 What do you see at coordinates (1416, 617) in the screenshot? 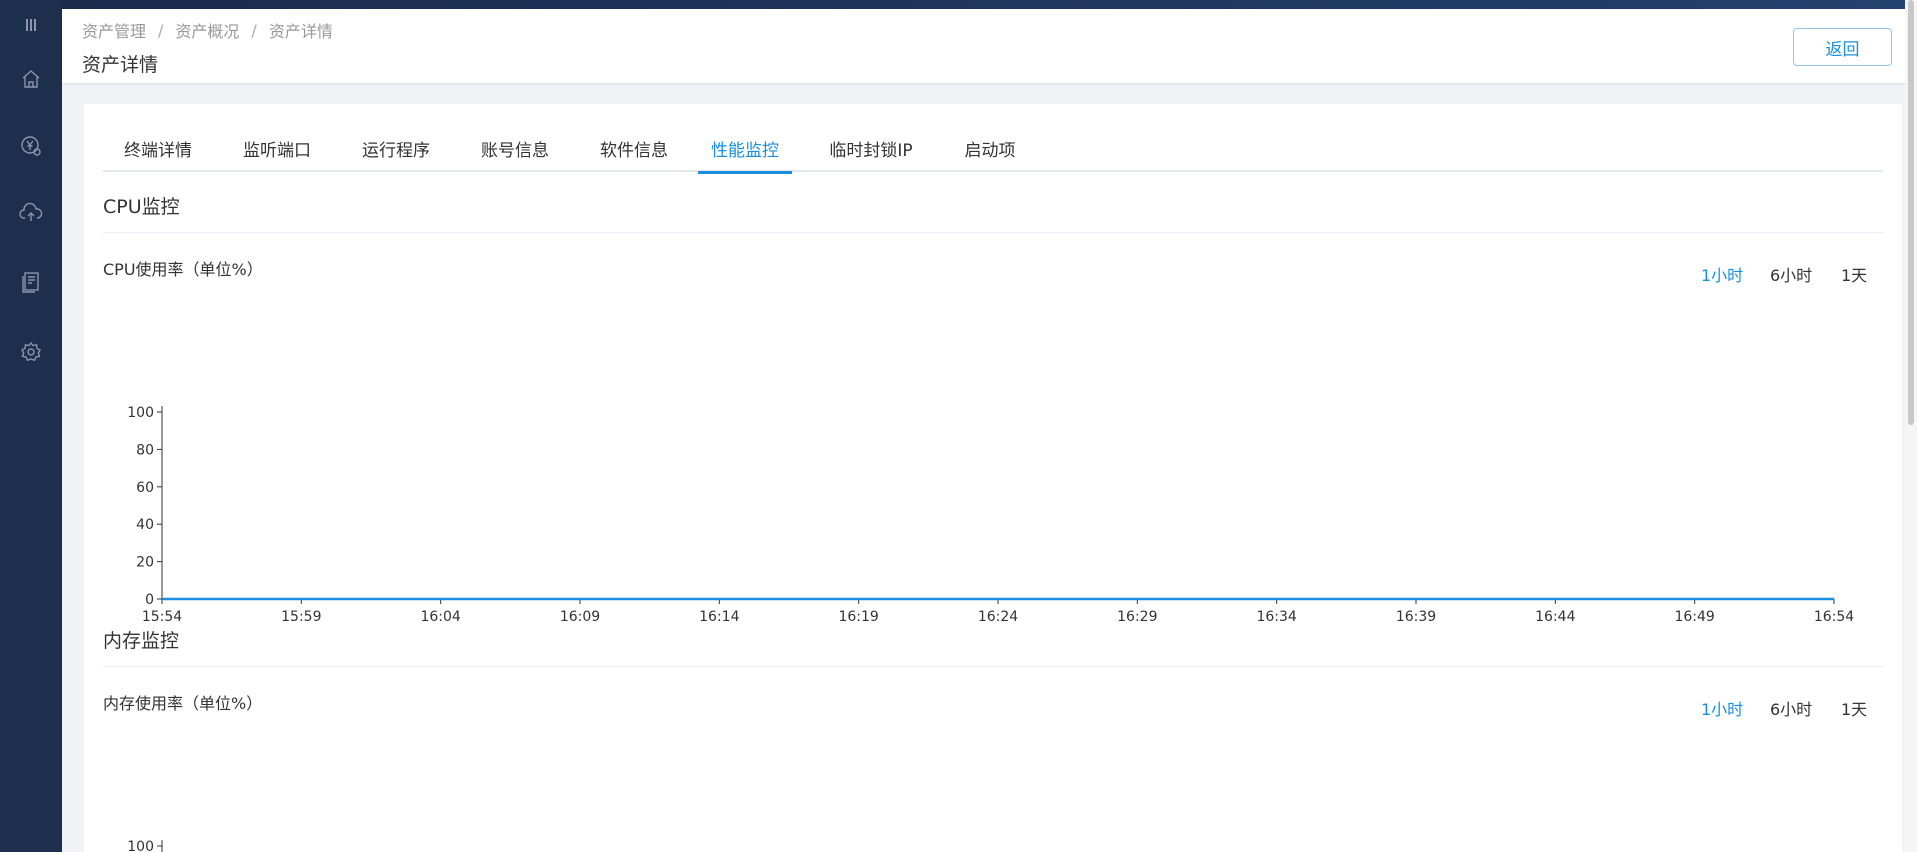
I see `x-tick-label: 16:39` at bounding box center [1416, 617].